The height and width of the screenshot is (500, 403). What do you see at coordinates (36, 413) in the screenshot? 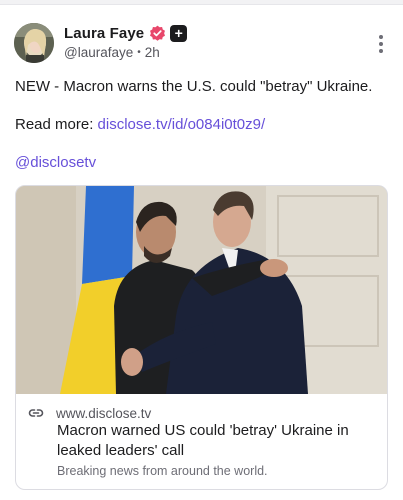
I see `link-icon` at bounding box center [36, 413].